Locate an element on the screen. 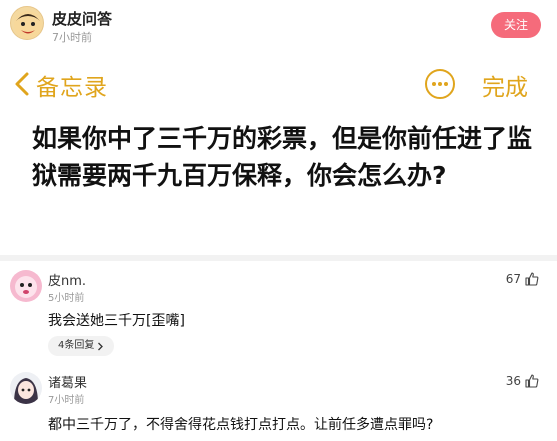 The height and width of the screenshot is (441, 557). pink-face-icon is located at coordinates (26, 286).